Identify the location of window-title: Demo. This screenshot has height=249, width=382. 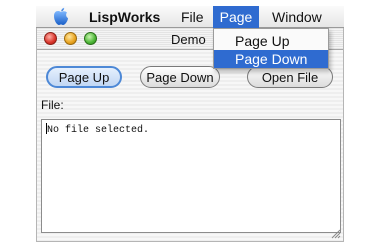
(188, 39).